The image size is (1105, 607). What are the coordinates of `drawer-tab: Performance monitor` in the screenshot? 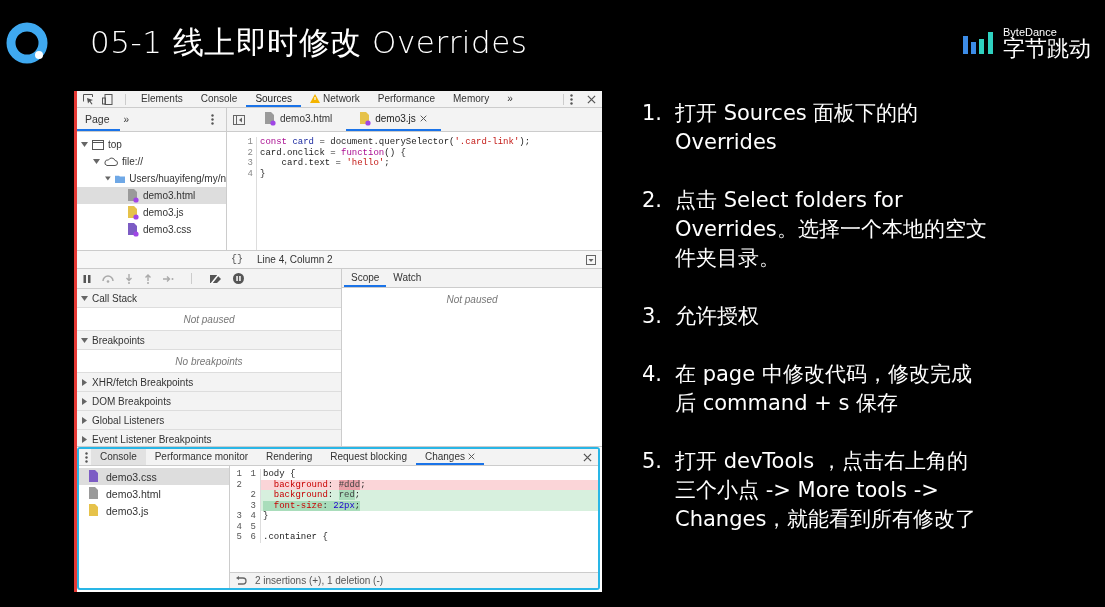 It's located at (201, 457).